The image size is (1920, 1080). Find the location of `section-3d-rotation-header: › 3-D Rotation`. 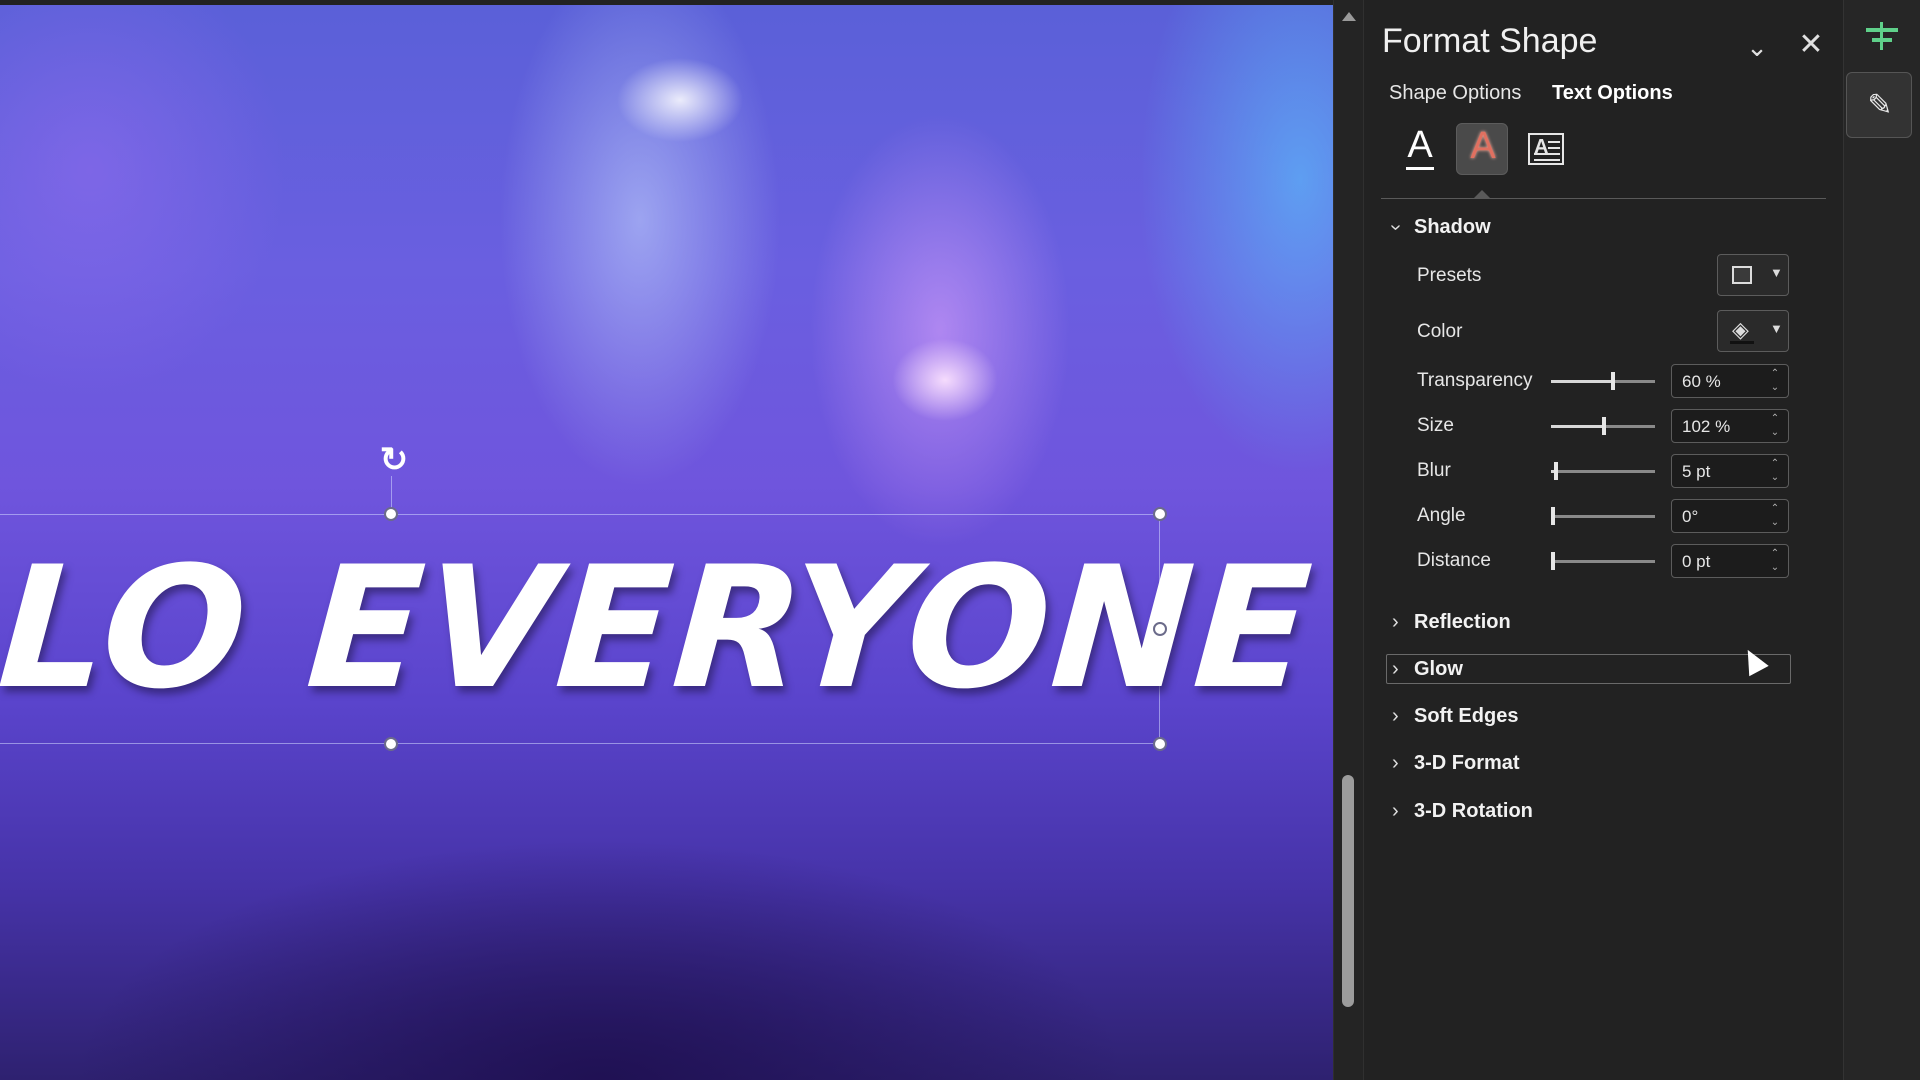

section-3d-rotation-header: › 3-D Rotation is located at coordinates (1462, 811).